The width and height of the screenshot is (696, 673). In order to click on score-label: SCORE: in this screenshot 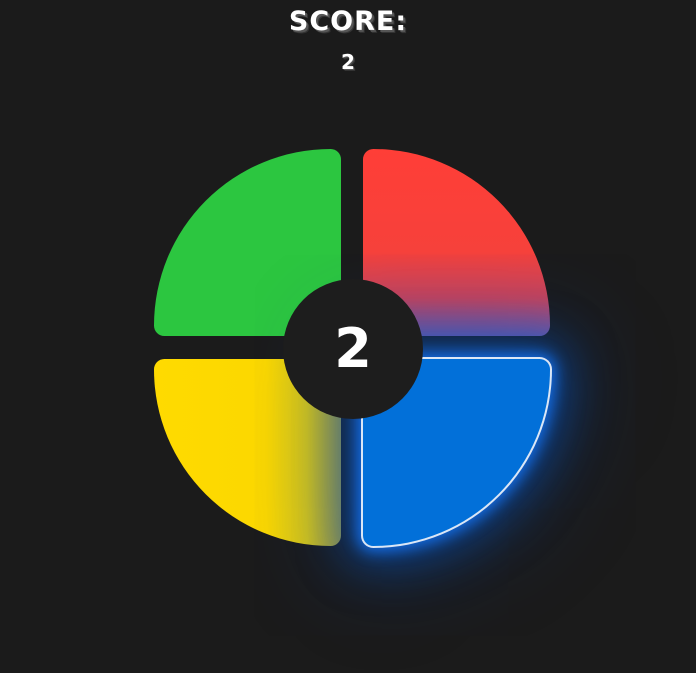, I will do `click(348, 21)`.